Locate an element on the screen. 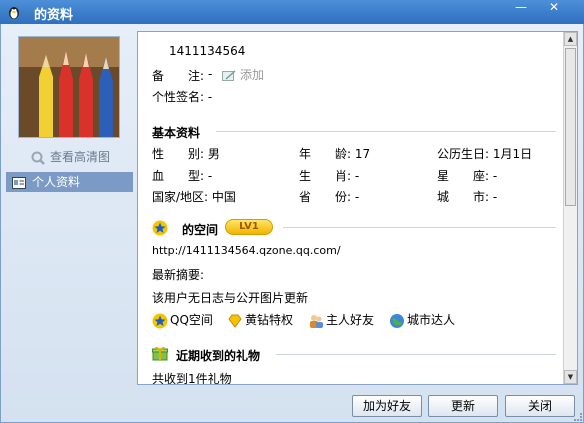 The image size is (584, 423). yellow-diamond-icon is located at coordinates (235, 321).